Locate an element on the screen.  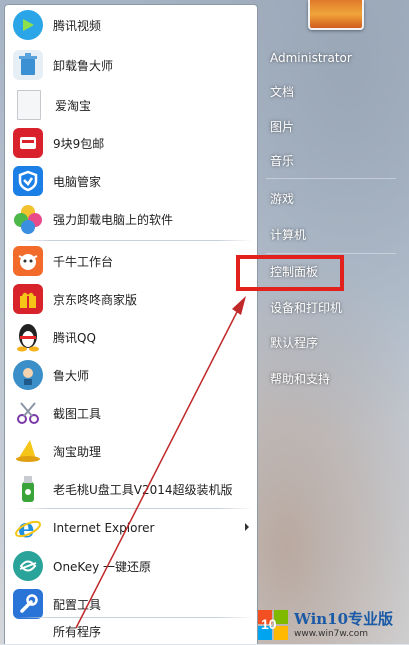
watermark: 10 Win10专业版 www.win7w.com is located at coordinates (332, 624).